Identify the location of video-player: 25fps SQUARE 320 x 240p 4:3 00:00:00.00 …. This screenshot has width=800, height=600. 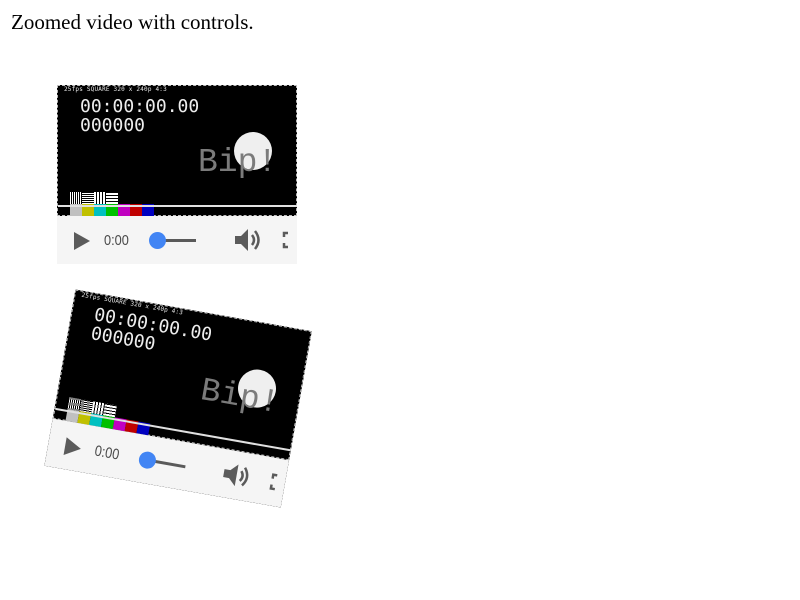
(177, 174).